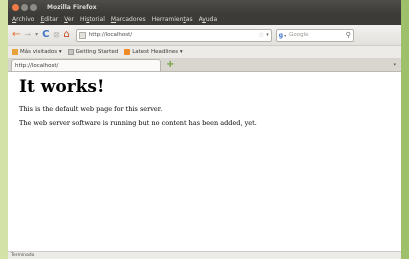 The width and height of the screenshot is (409, 259). What do you see at coordinates (72, 7) in the screenshot?
I see `window-title: Mozilla Firefox` at bounding box center [72, 7].